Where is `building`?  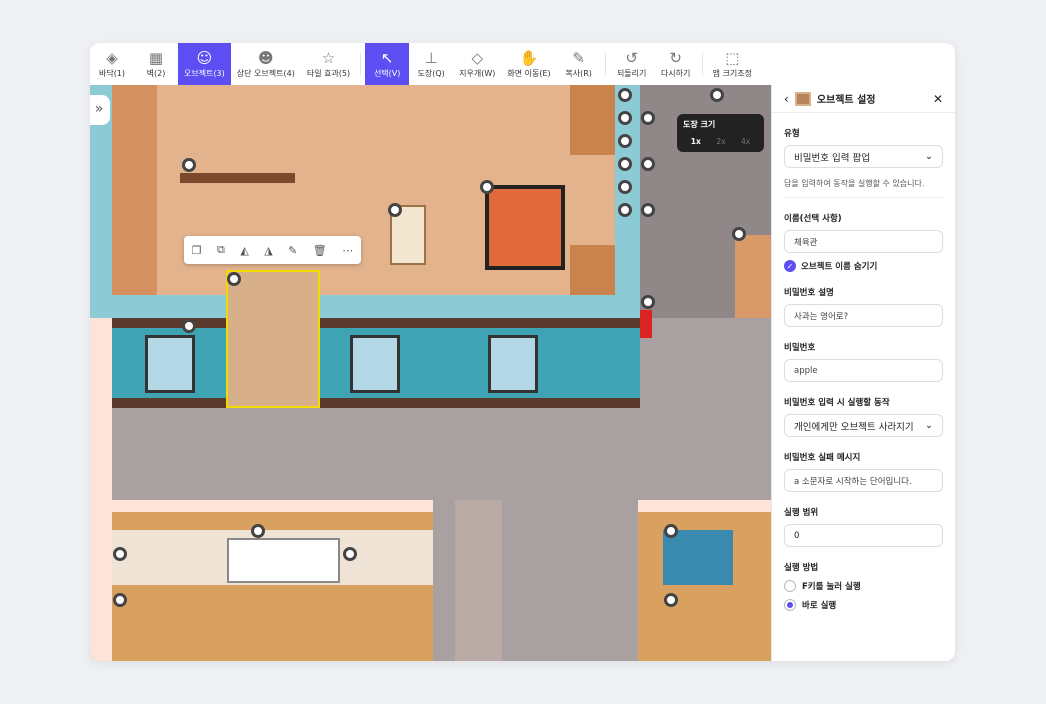 building is located at coordinates (753, 276).